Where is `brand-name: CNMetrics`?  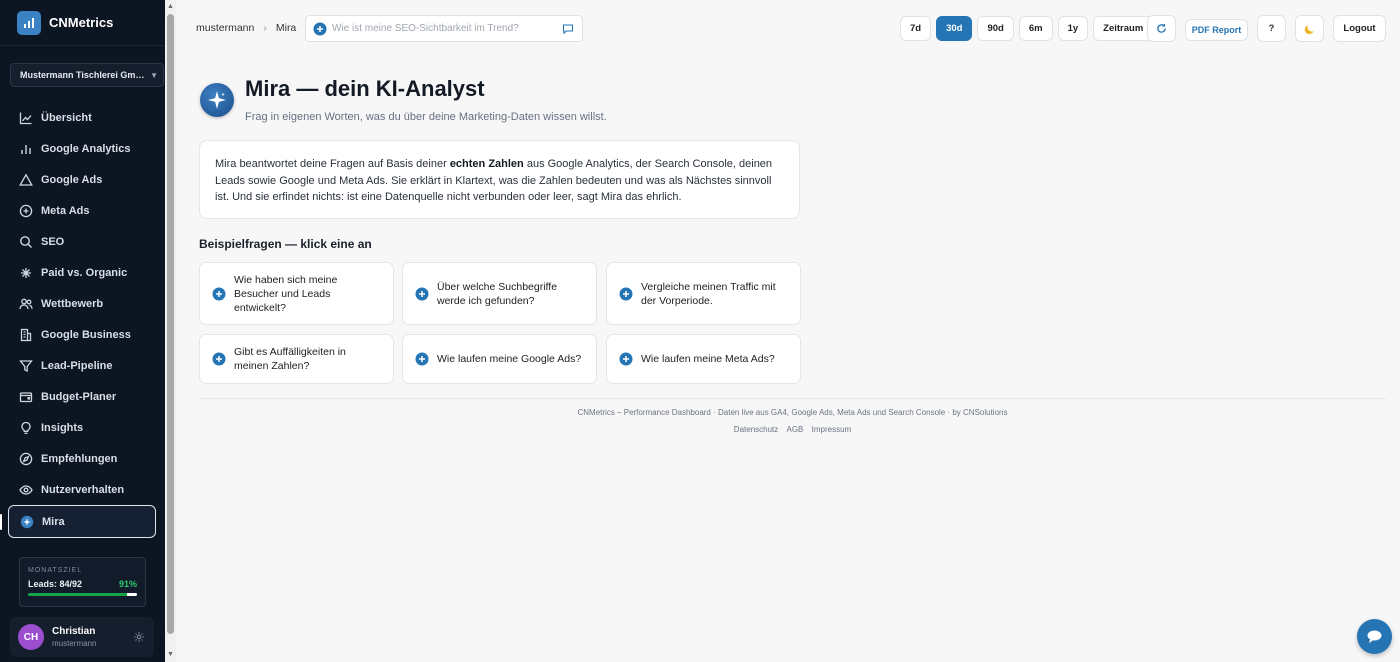
brand-name: CNMetrics is located at coordinates (81, 22).